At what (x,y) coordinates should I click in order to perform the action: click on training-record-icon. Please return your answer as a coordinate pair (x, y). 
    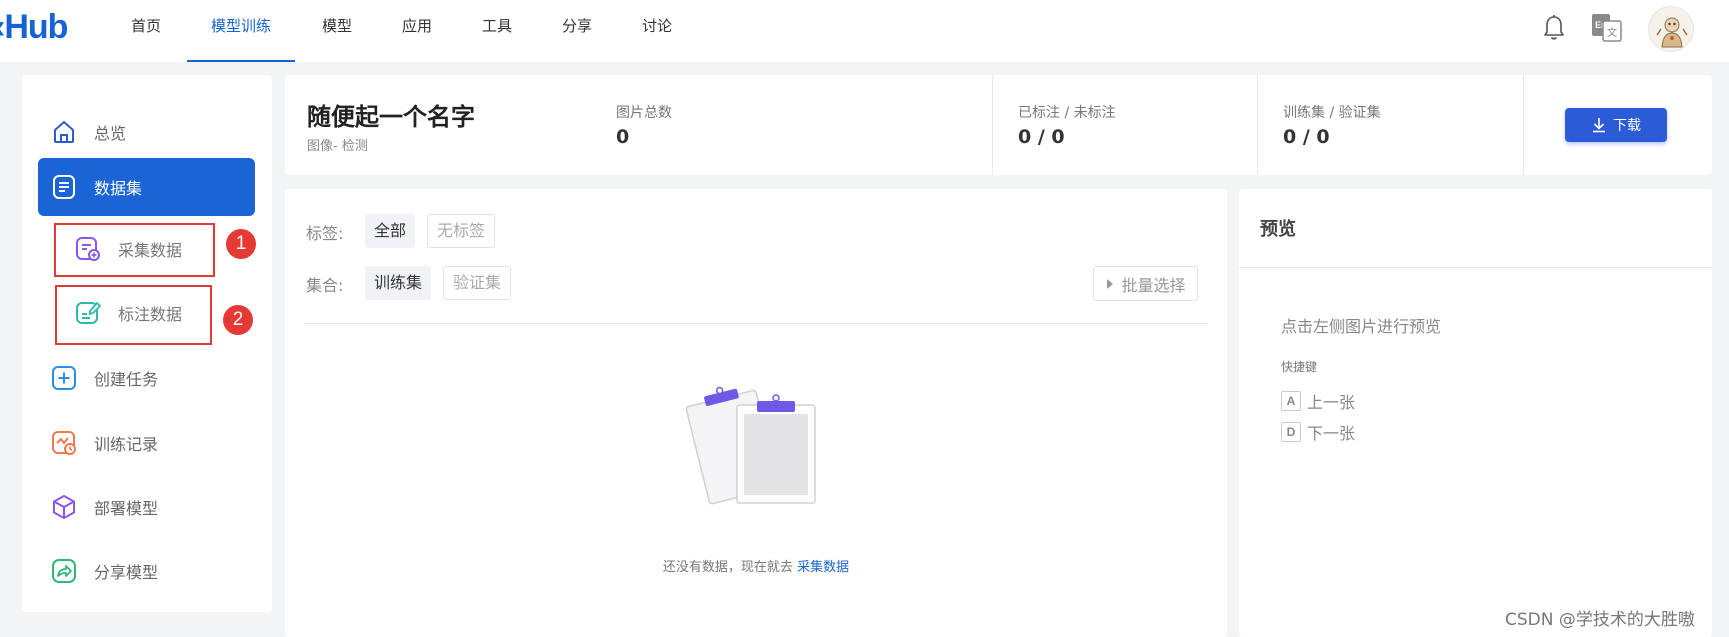
    Looking at the image, I should click on (64, 443).